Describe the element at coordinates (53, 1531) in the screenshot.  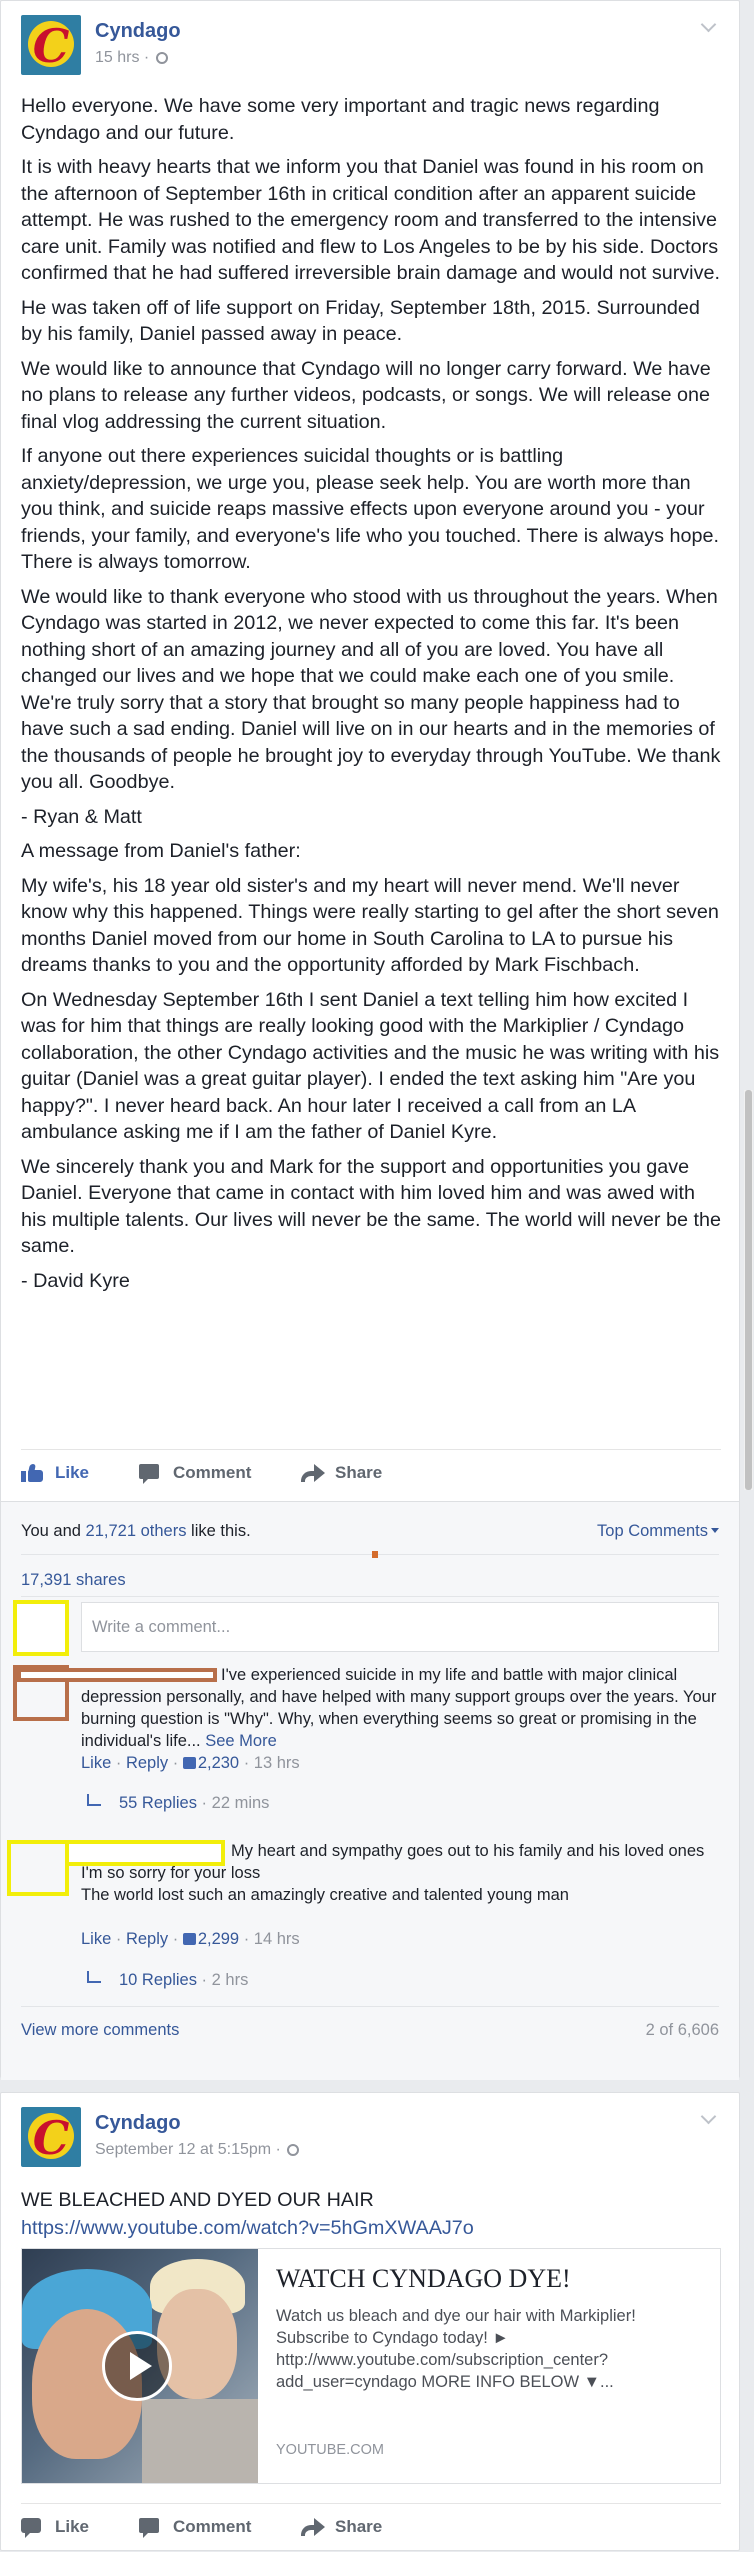
I see `likes-prefix: You and` at that location.